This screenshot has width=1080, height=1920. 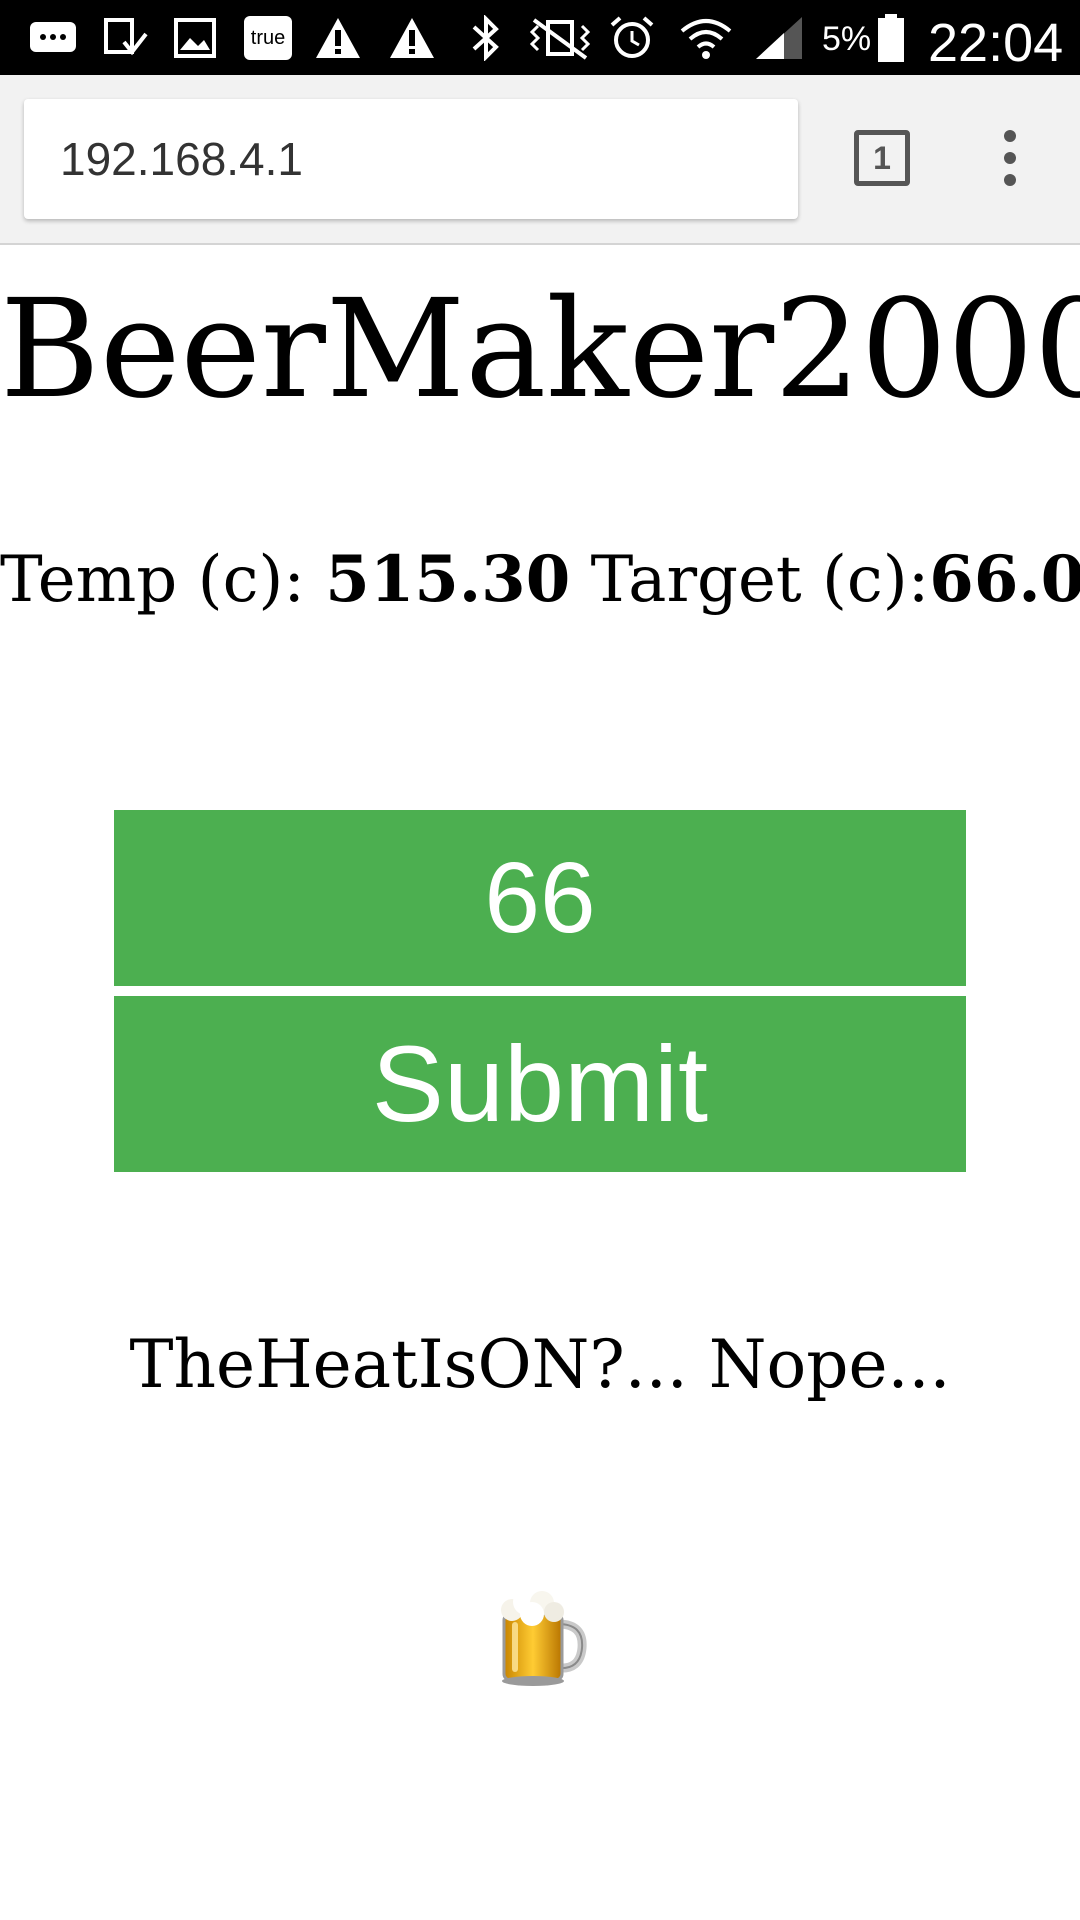 I want to click on overflow-menu-icon, so click(x=1010, y=158).